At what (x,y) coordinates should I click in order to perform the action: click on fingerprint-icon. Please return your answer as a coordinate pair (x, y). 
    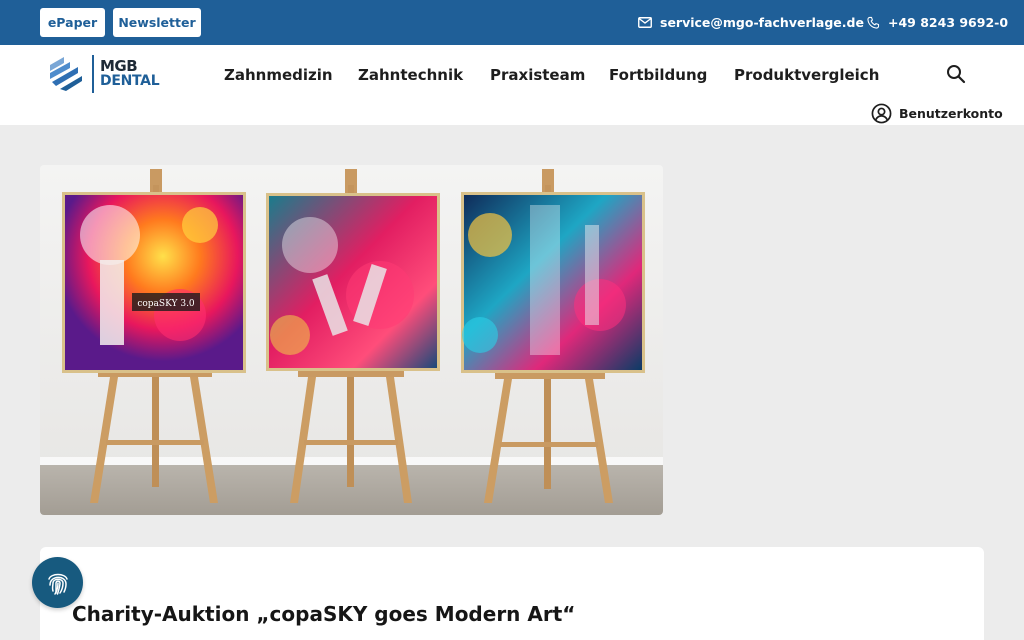
    Looking at the image, I should click on (57, 584).